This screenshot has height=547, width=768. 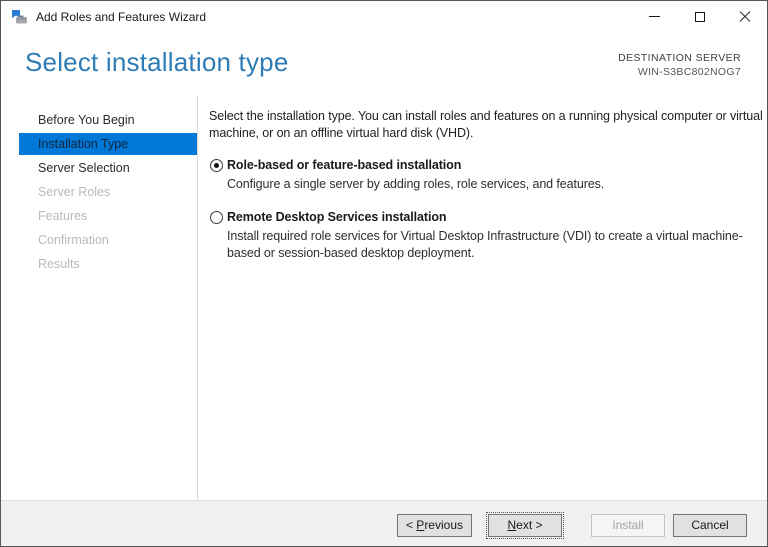 I want to click on radio-role-based-installation, so click(x=216, y=165).